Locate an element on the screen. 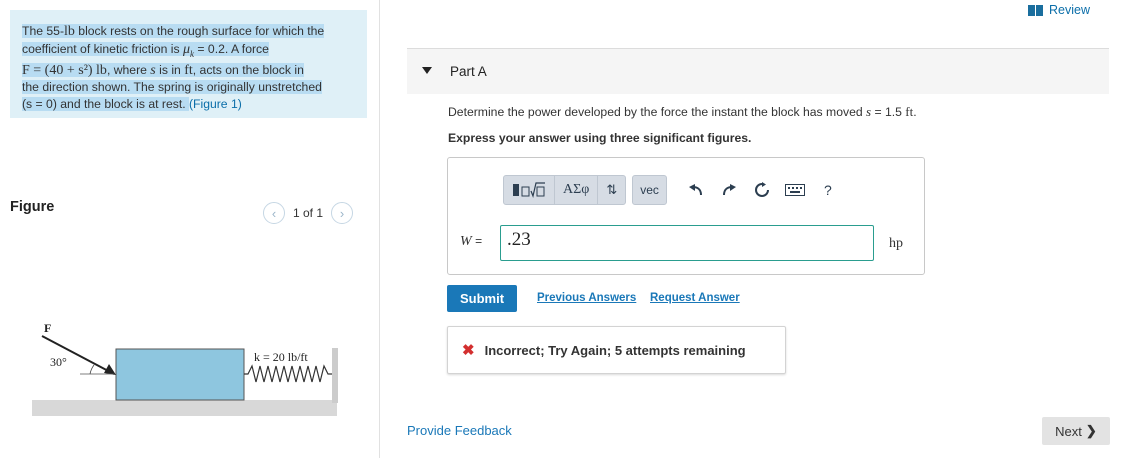  part-a-header: Part A is located at coordinates (758, 71).